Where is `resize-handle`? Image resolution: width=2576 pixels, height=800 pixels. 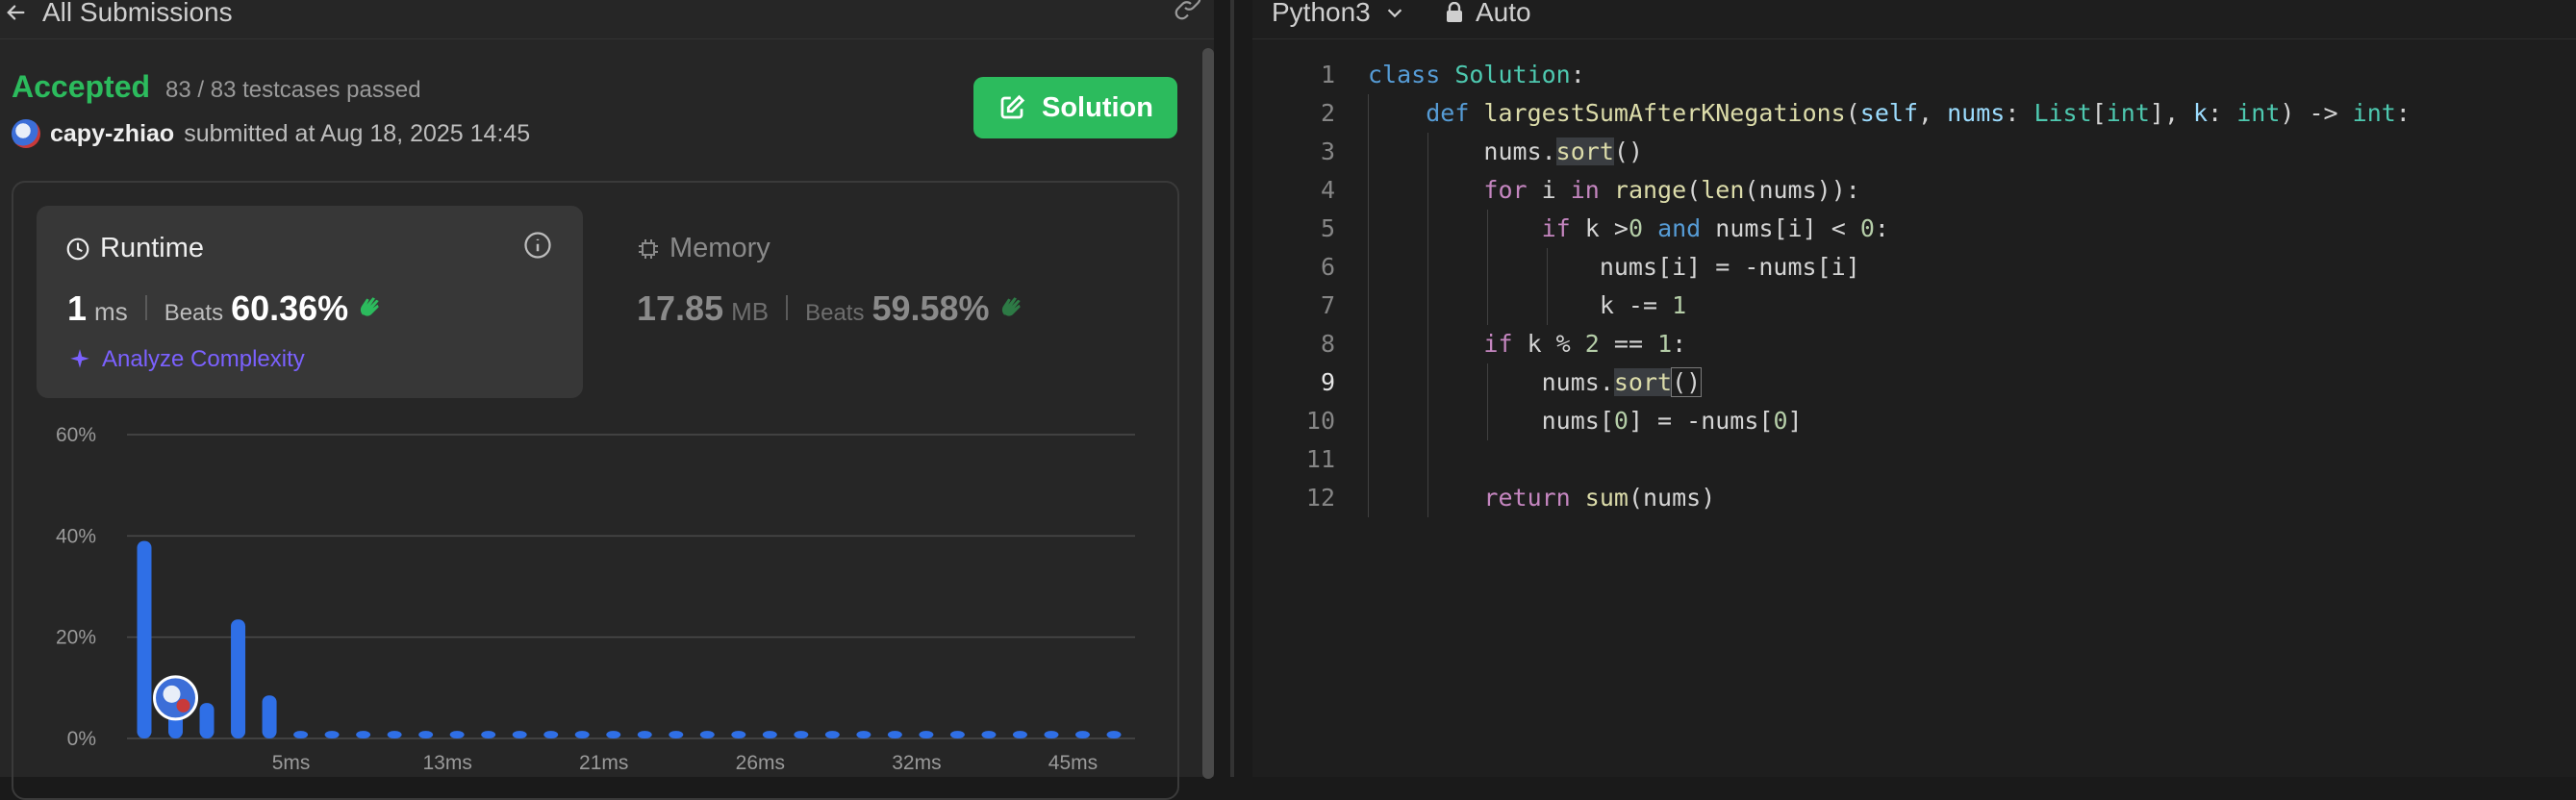 resize-handle is located at coordinates (1232, 389).